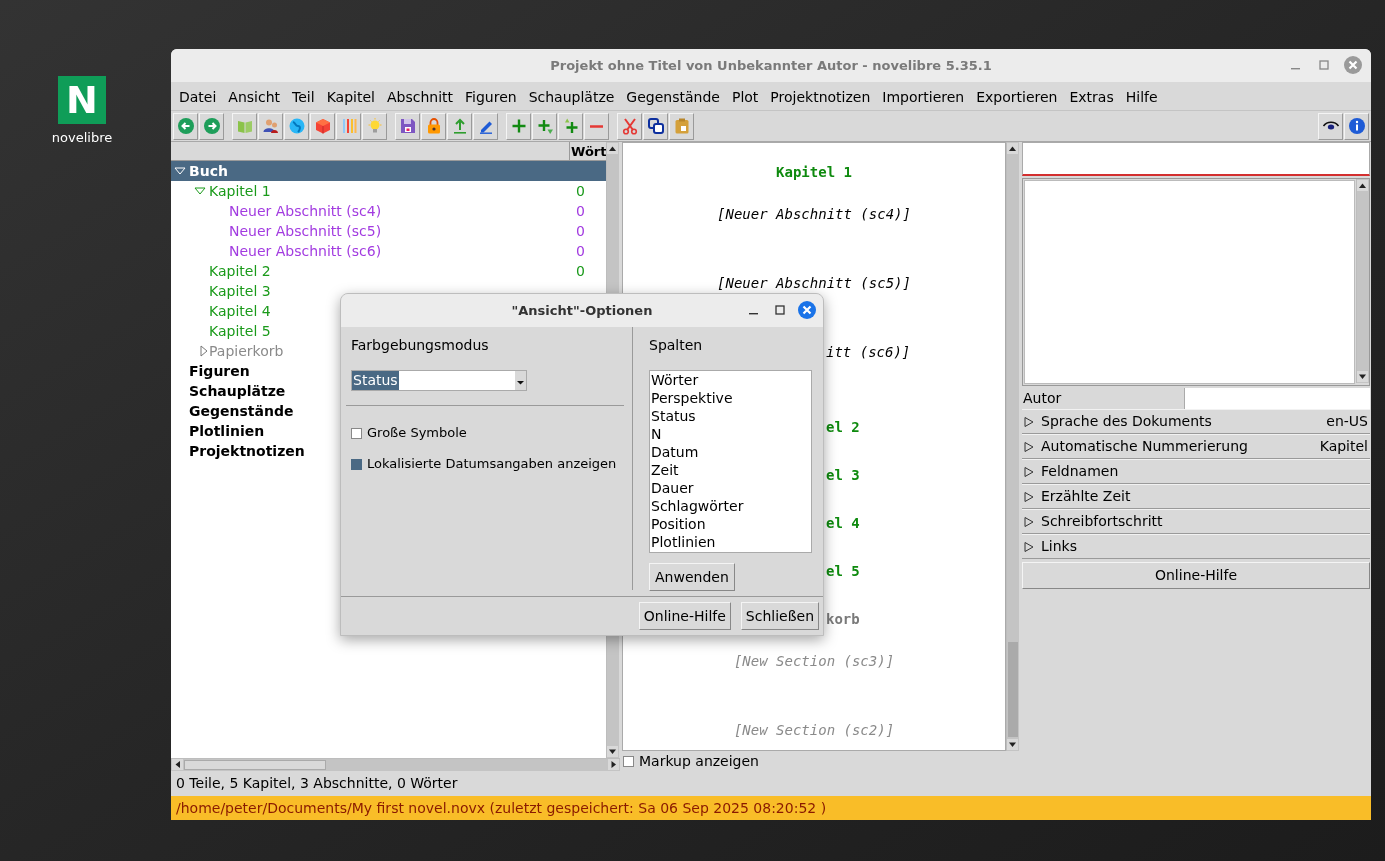 This screenshot has height=861, width=1385. I want to click on color-mode-dropdown: Status, so click(439, 380).